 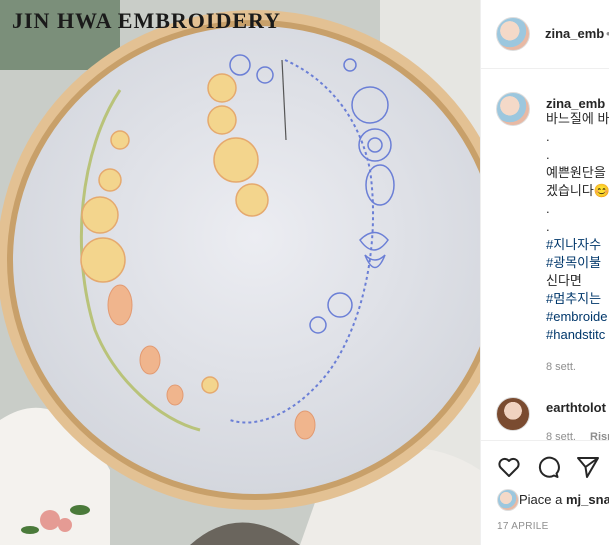 I want to click on hashtag-link: #handstitc, so click(x=575, y=335).